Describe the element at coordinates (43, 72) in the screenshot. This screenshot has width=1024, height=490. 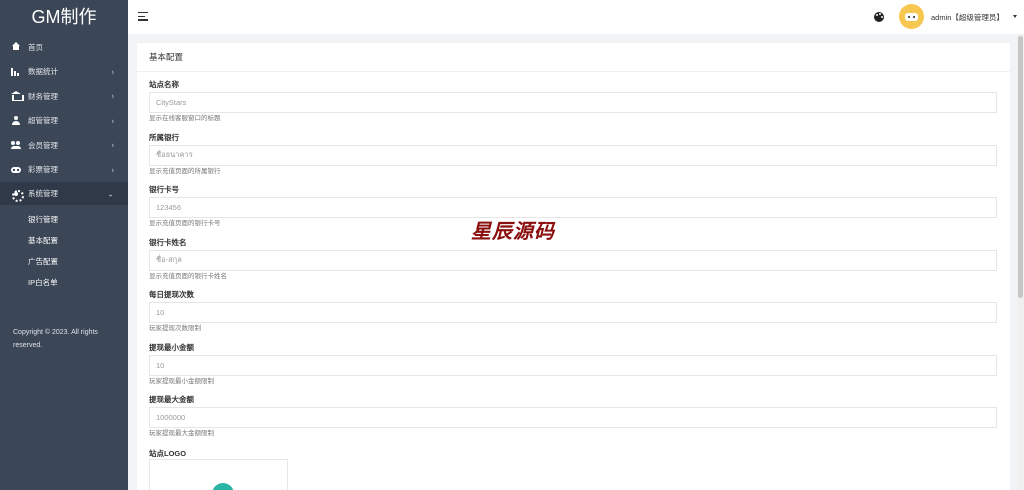
I see `sidebar-item-label: 数据统计` at that location.